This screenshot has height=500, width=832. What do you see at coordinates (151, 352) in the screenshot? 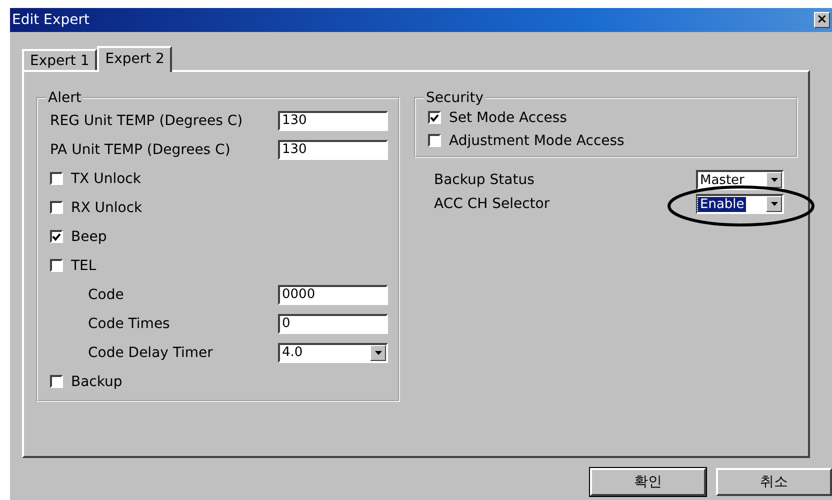
I see `field-label: Code Delay Timer` at bounding box center [151, 352].